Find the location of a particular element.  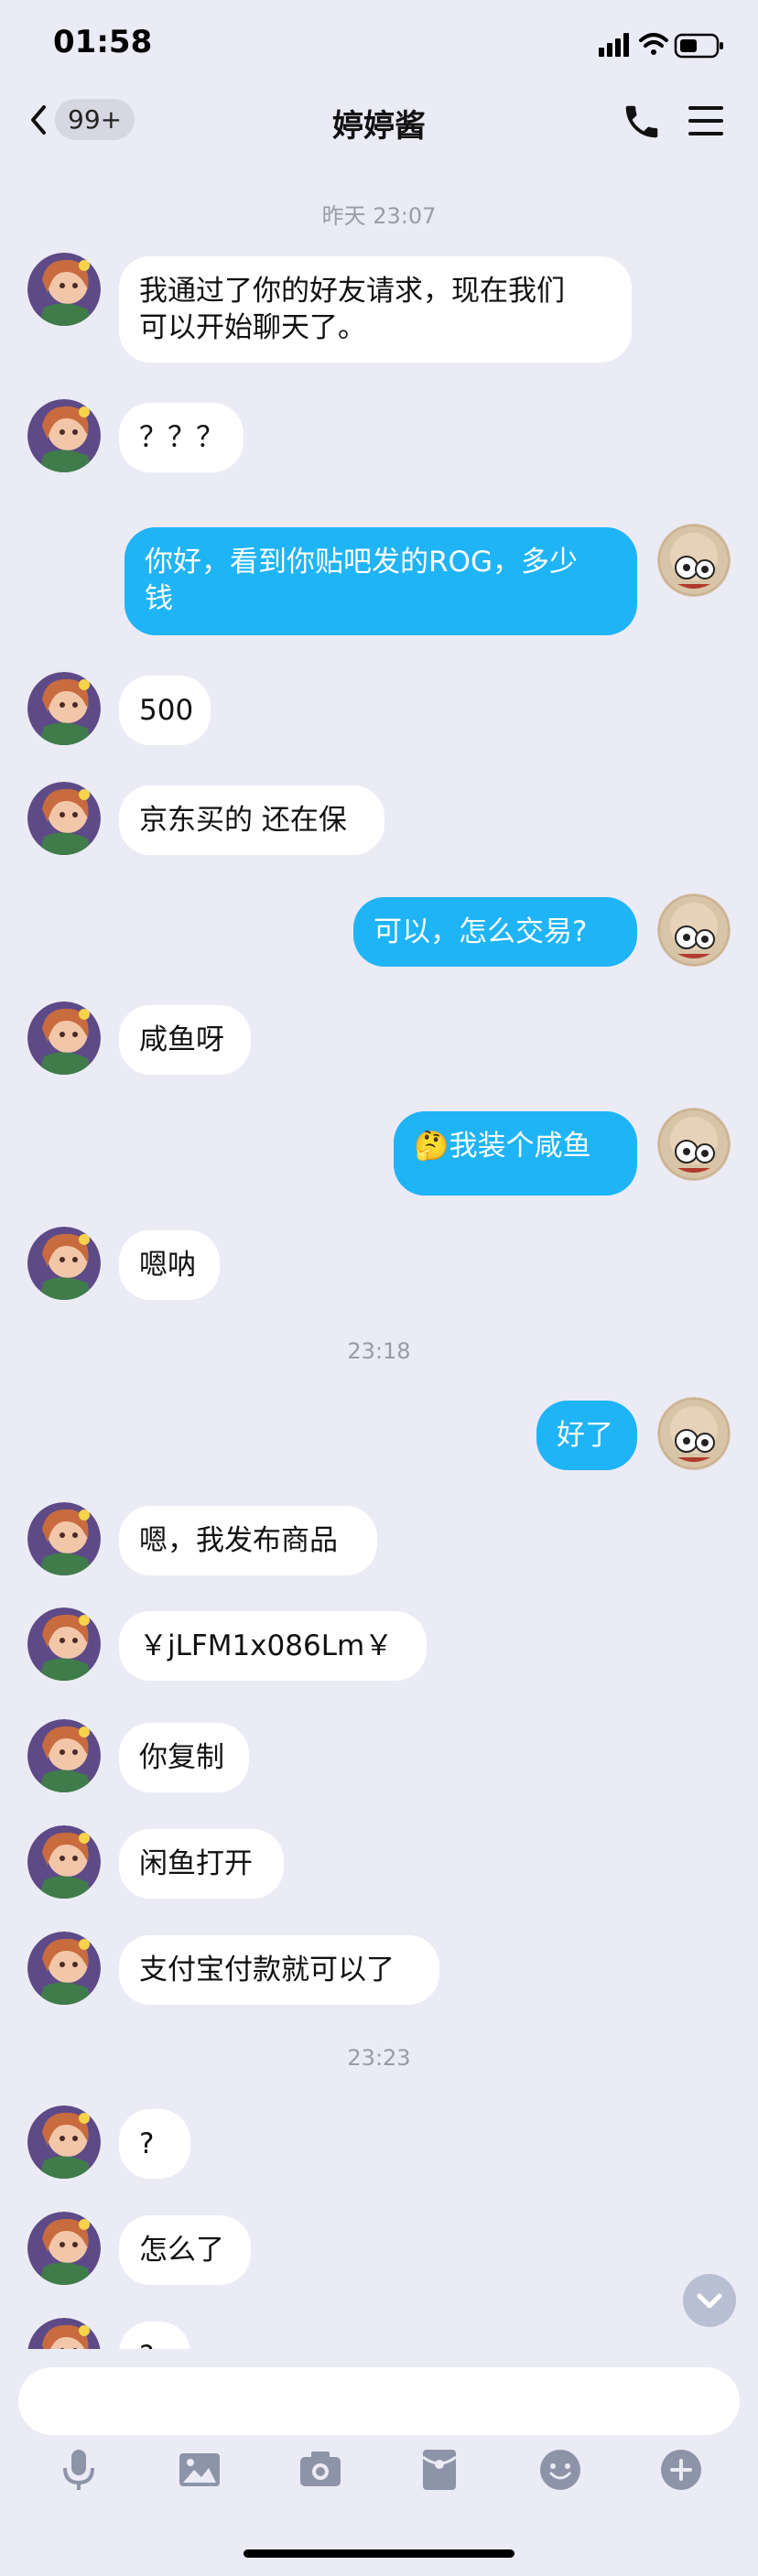

message-text: 嗯呐 is located at coordinates (167, 1266).